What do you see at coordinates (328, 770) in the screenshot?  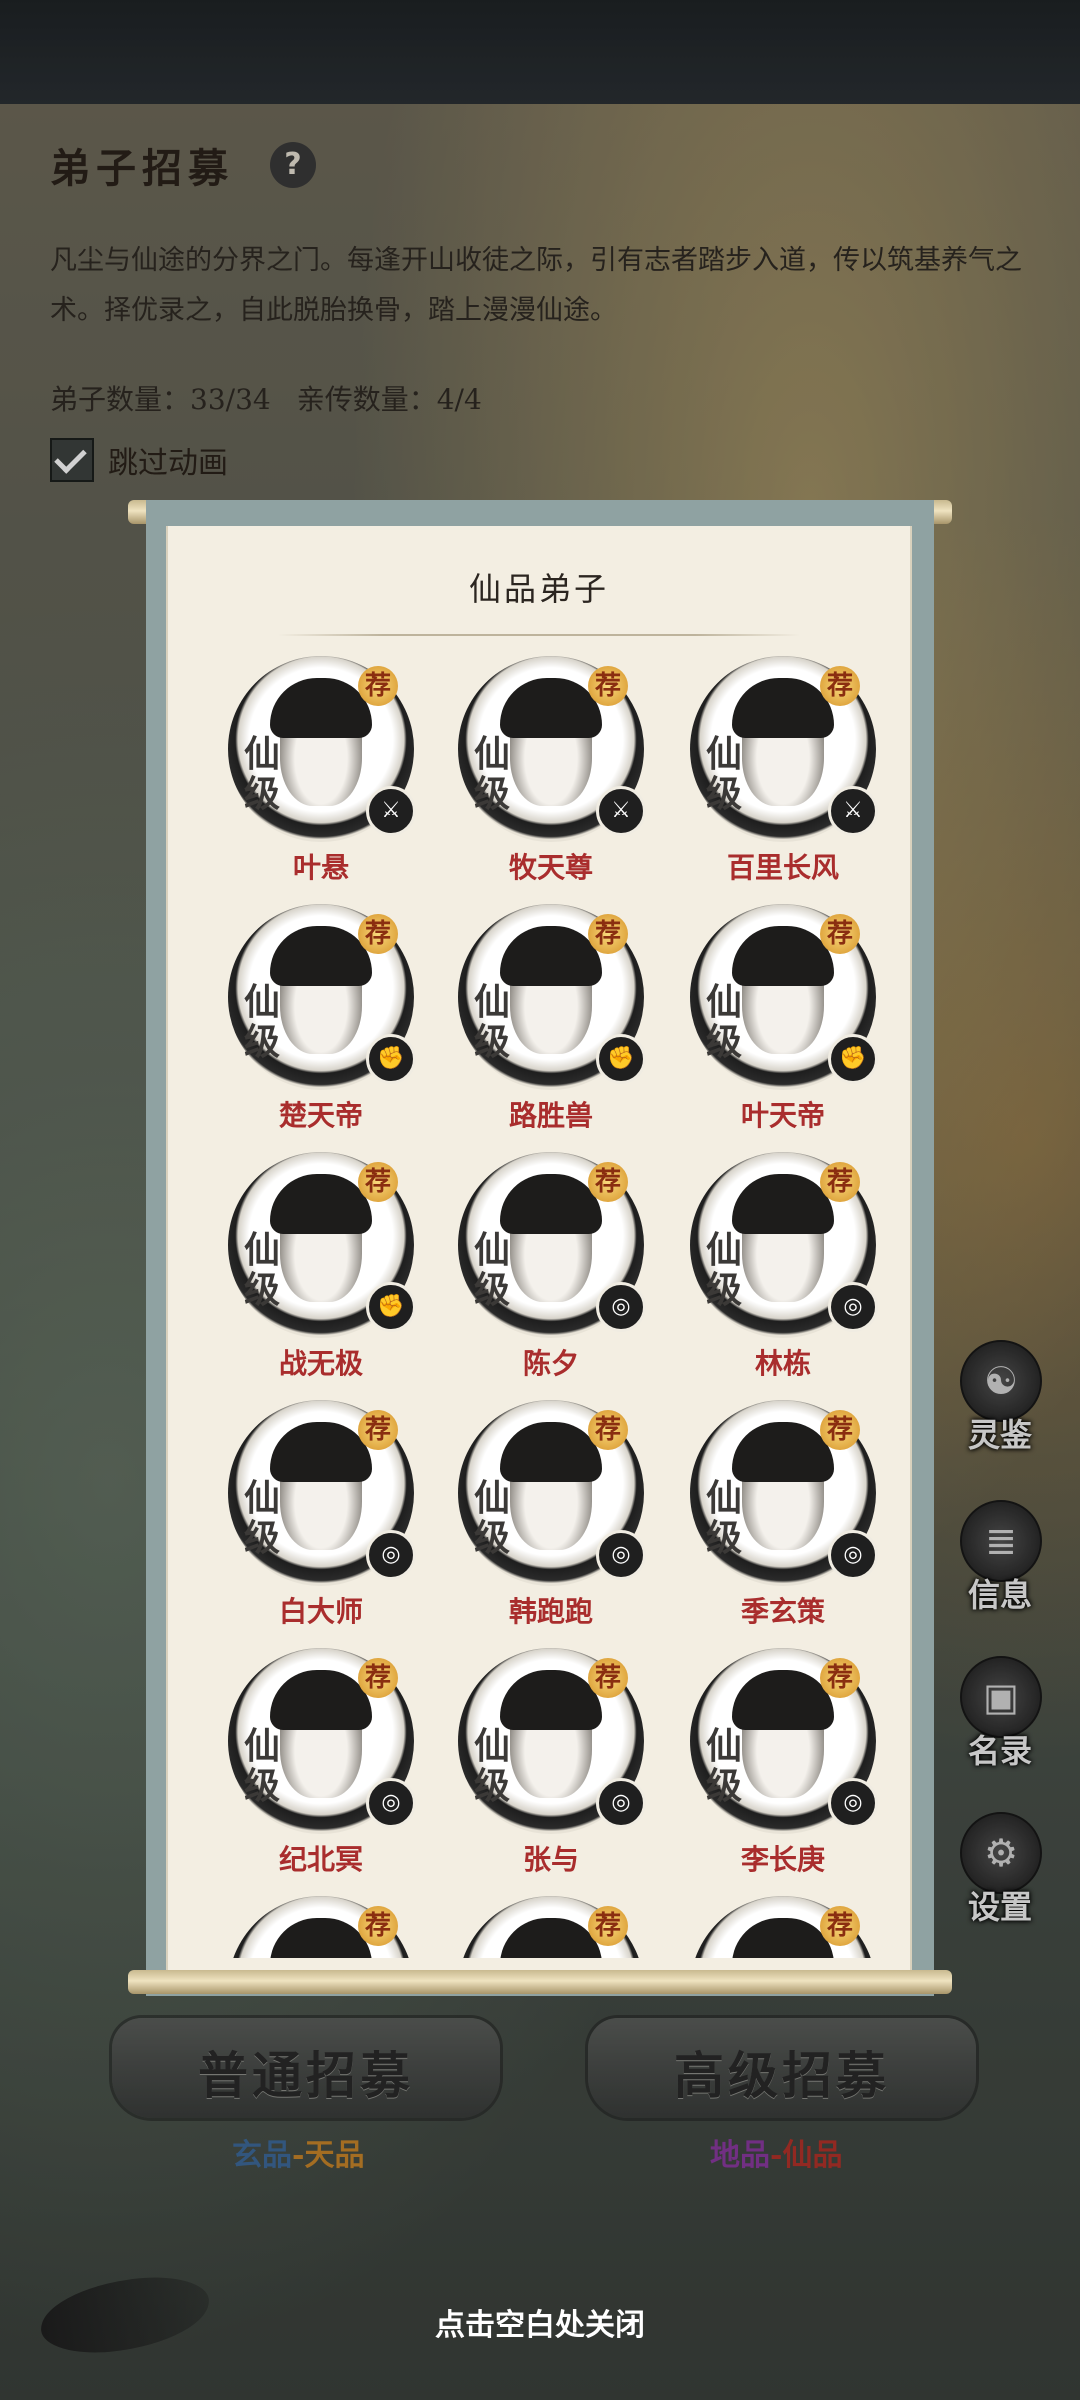 I see `disciple-card: 仙级 荐 ⚔ 叶悬` at bounding box center [328, 770].